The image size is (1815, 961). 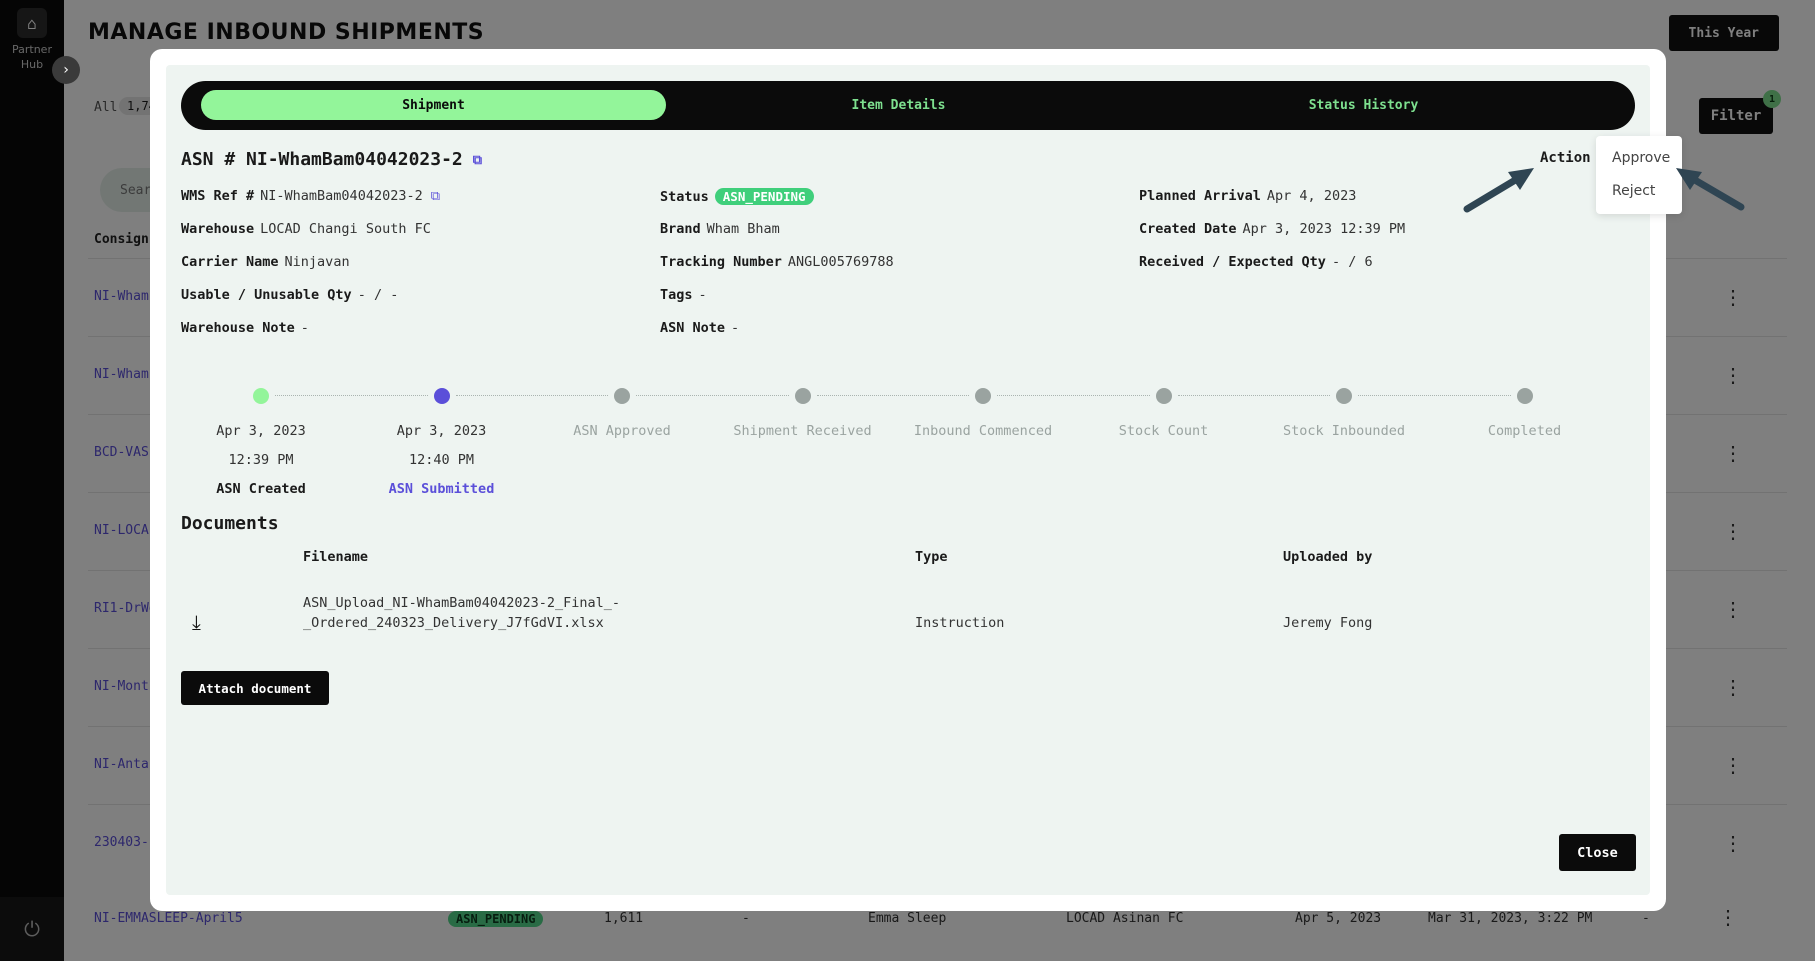 I want to click on attach-document-button: Attach document, so click(x=255, y=688).